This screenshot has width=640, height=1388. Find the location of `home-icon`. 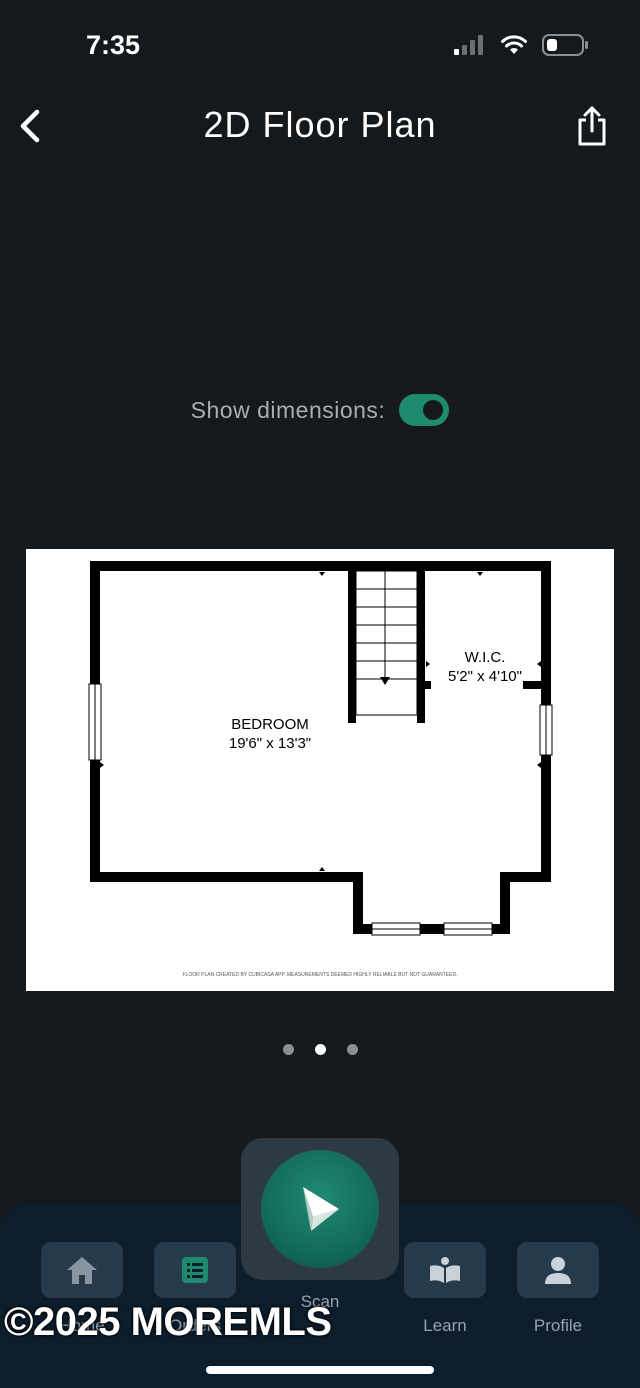

home-icon is located at coordinates (82, 1270).